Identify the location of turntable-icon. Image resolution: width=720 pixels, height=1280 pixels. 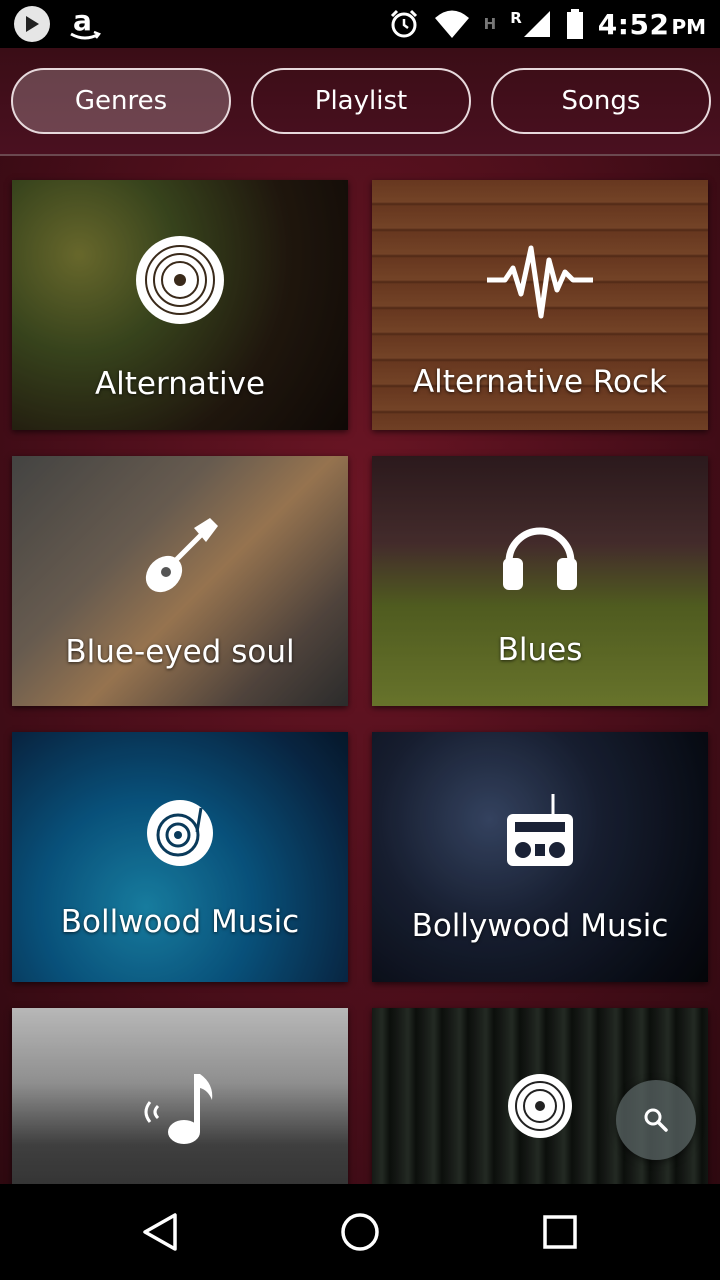
(180, 833).